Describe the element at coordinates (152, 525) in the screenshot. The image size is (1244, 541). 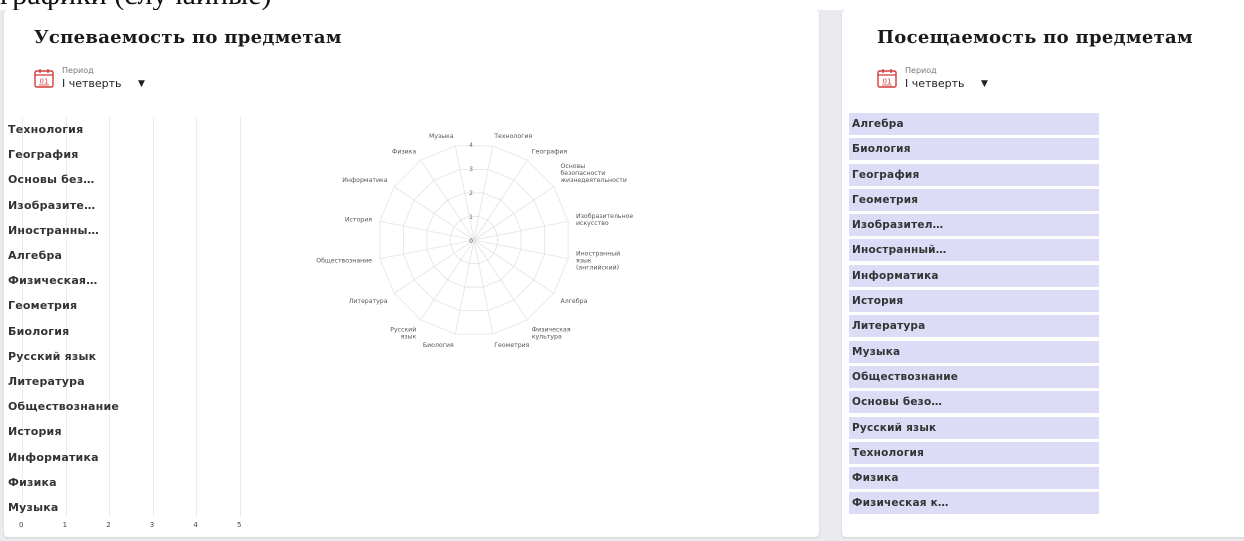
I see `bar-x-tick: 3` at that location.